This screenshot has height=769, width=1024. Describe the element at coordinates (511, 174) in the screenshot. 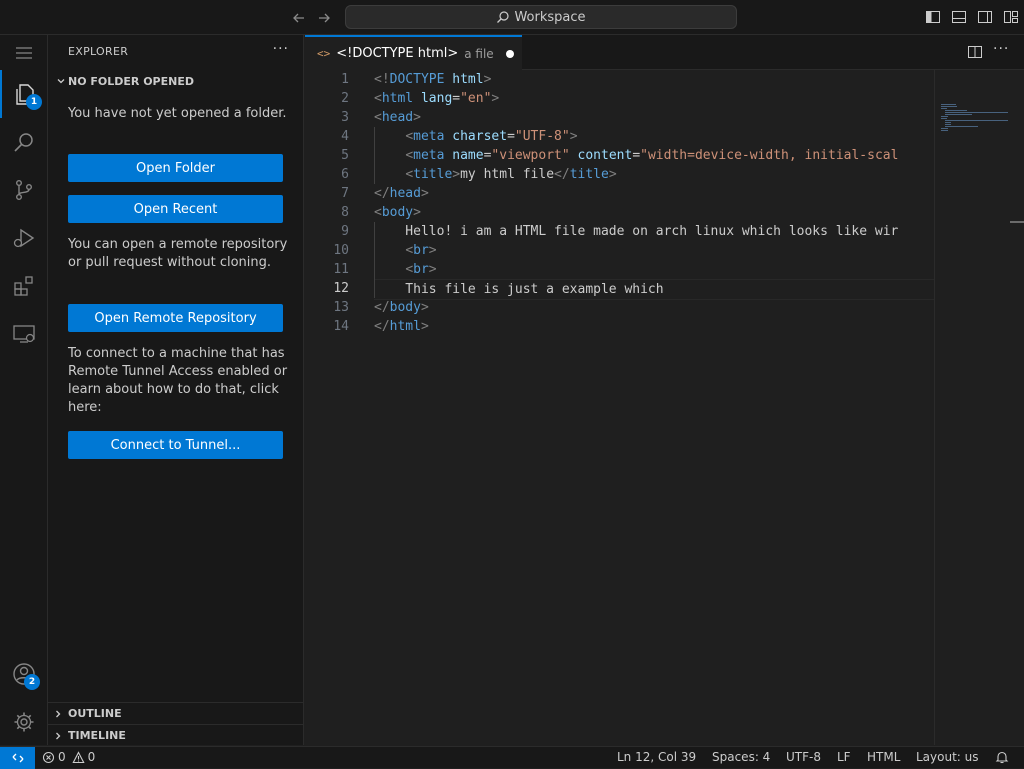

I see `line-content: <title>my html file</title>` at that location.